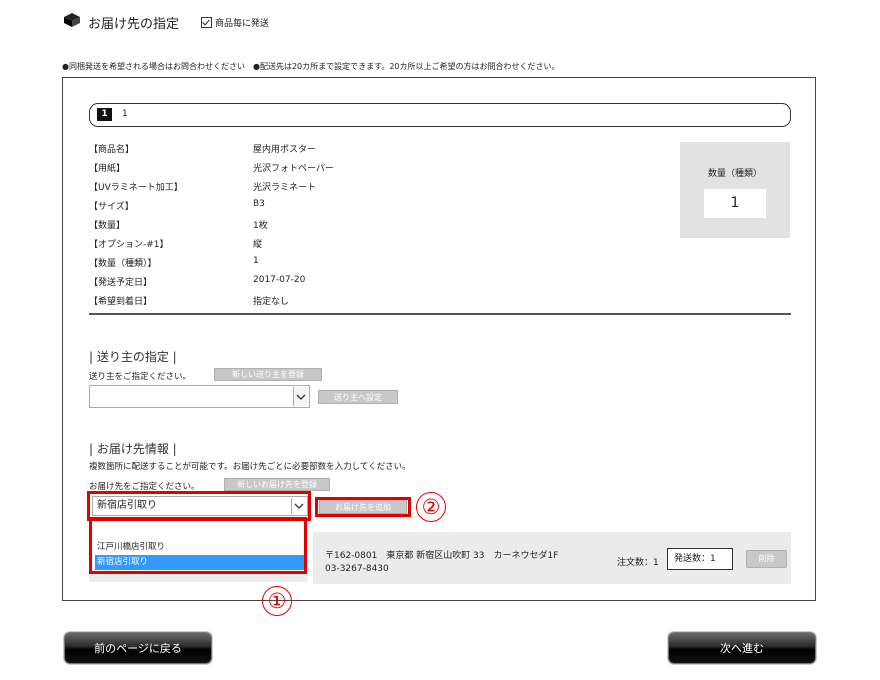  I want to click on delivery-select-value: 新宿店引取り, so click(127, 505).